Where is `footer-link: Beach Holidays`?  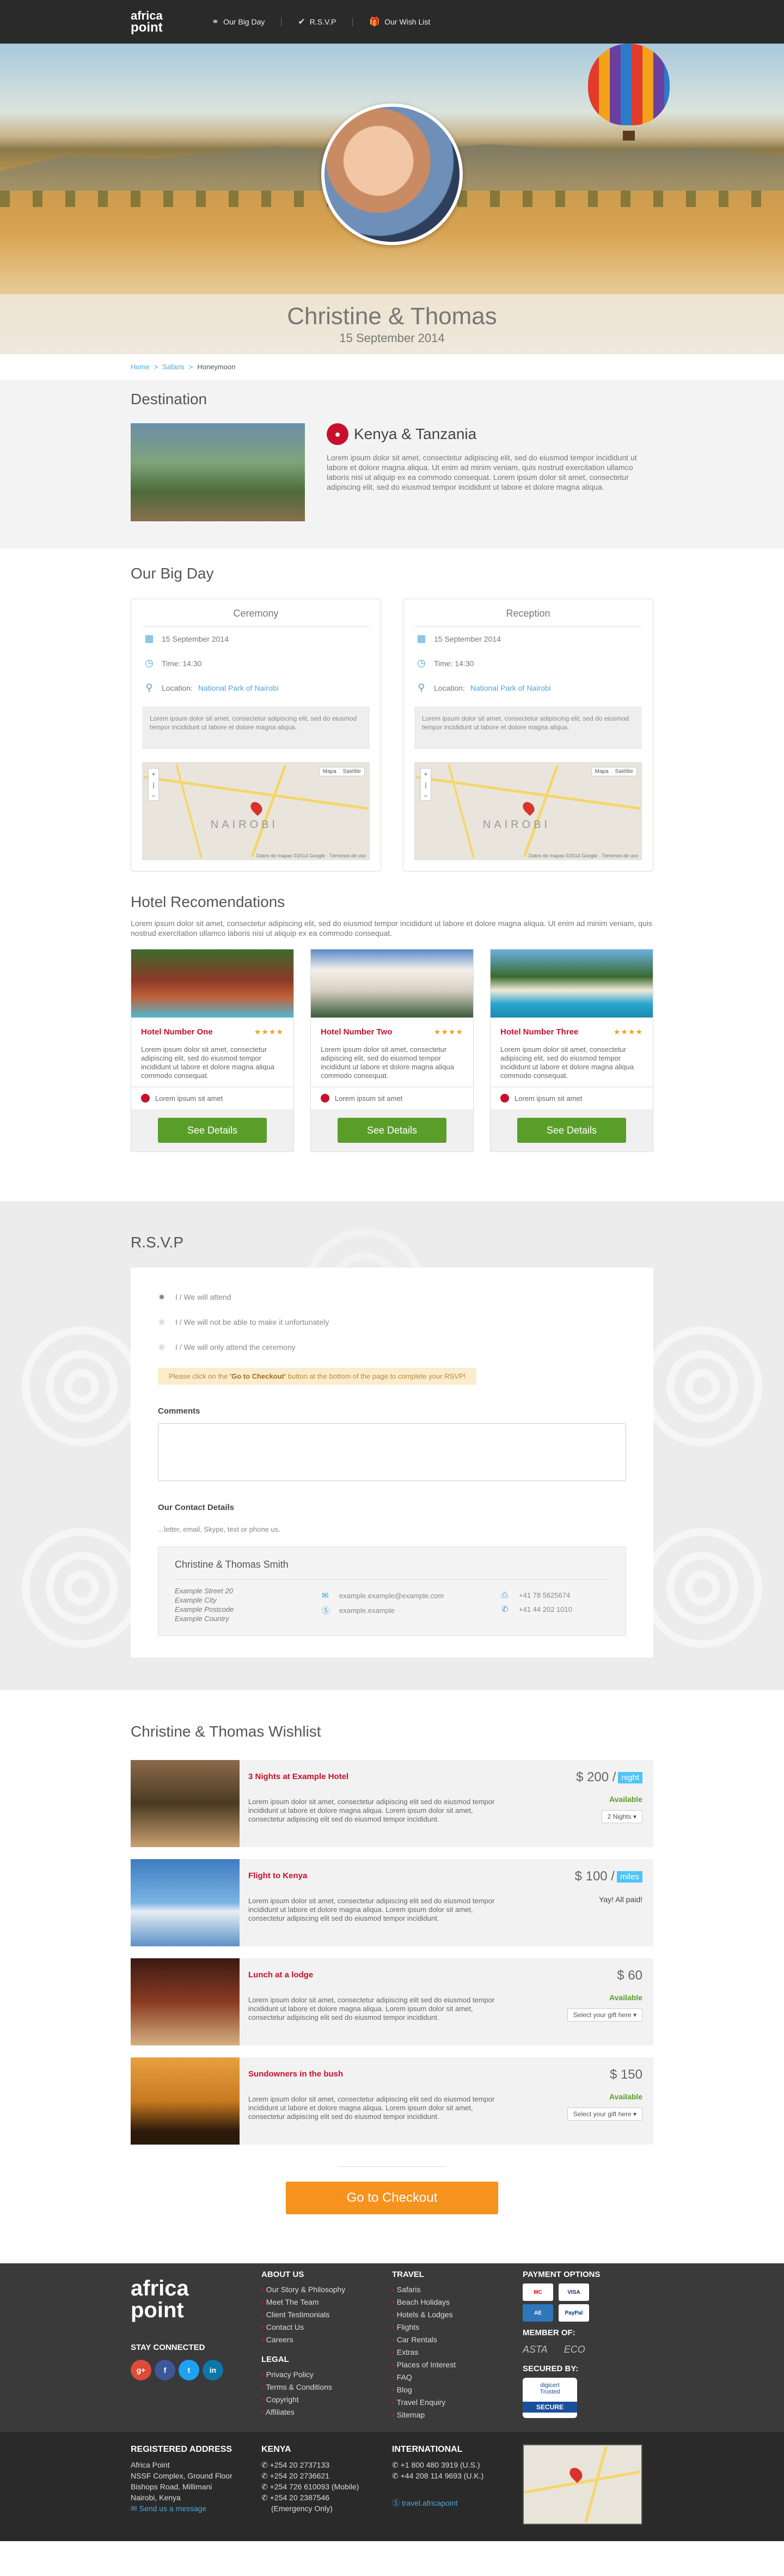 footer-link: Beach Holidays is located at coordinates (457, 2303).